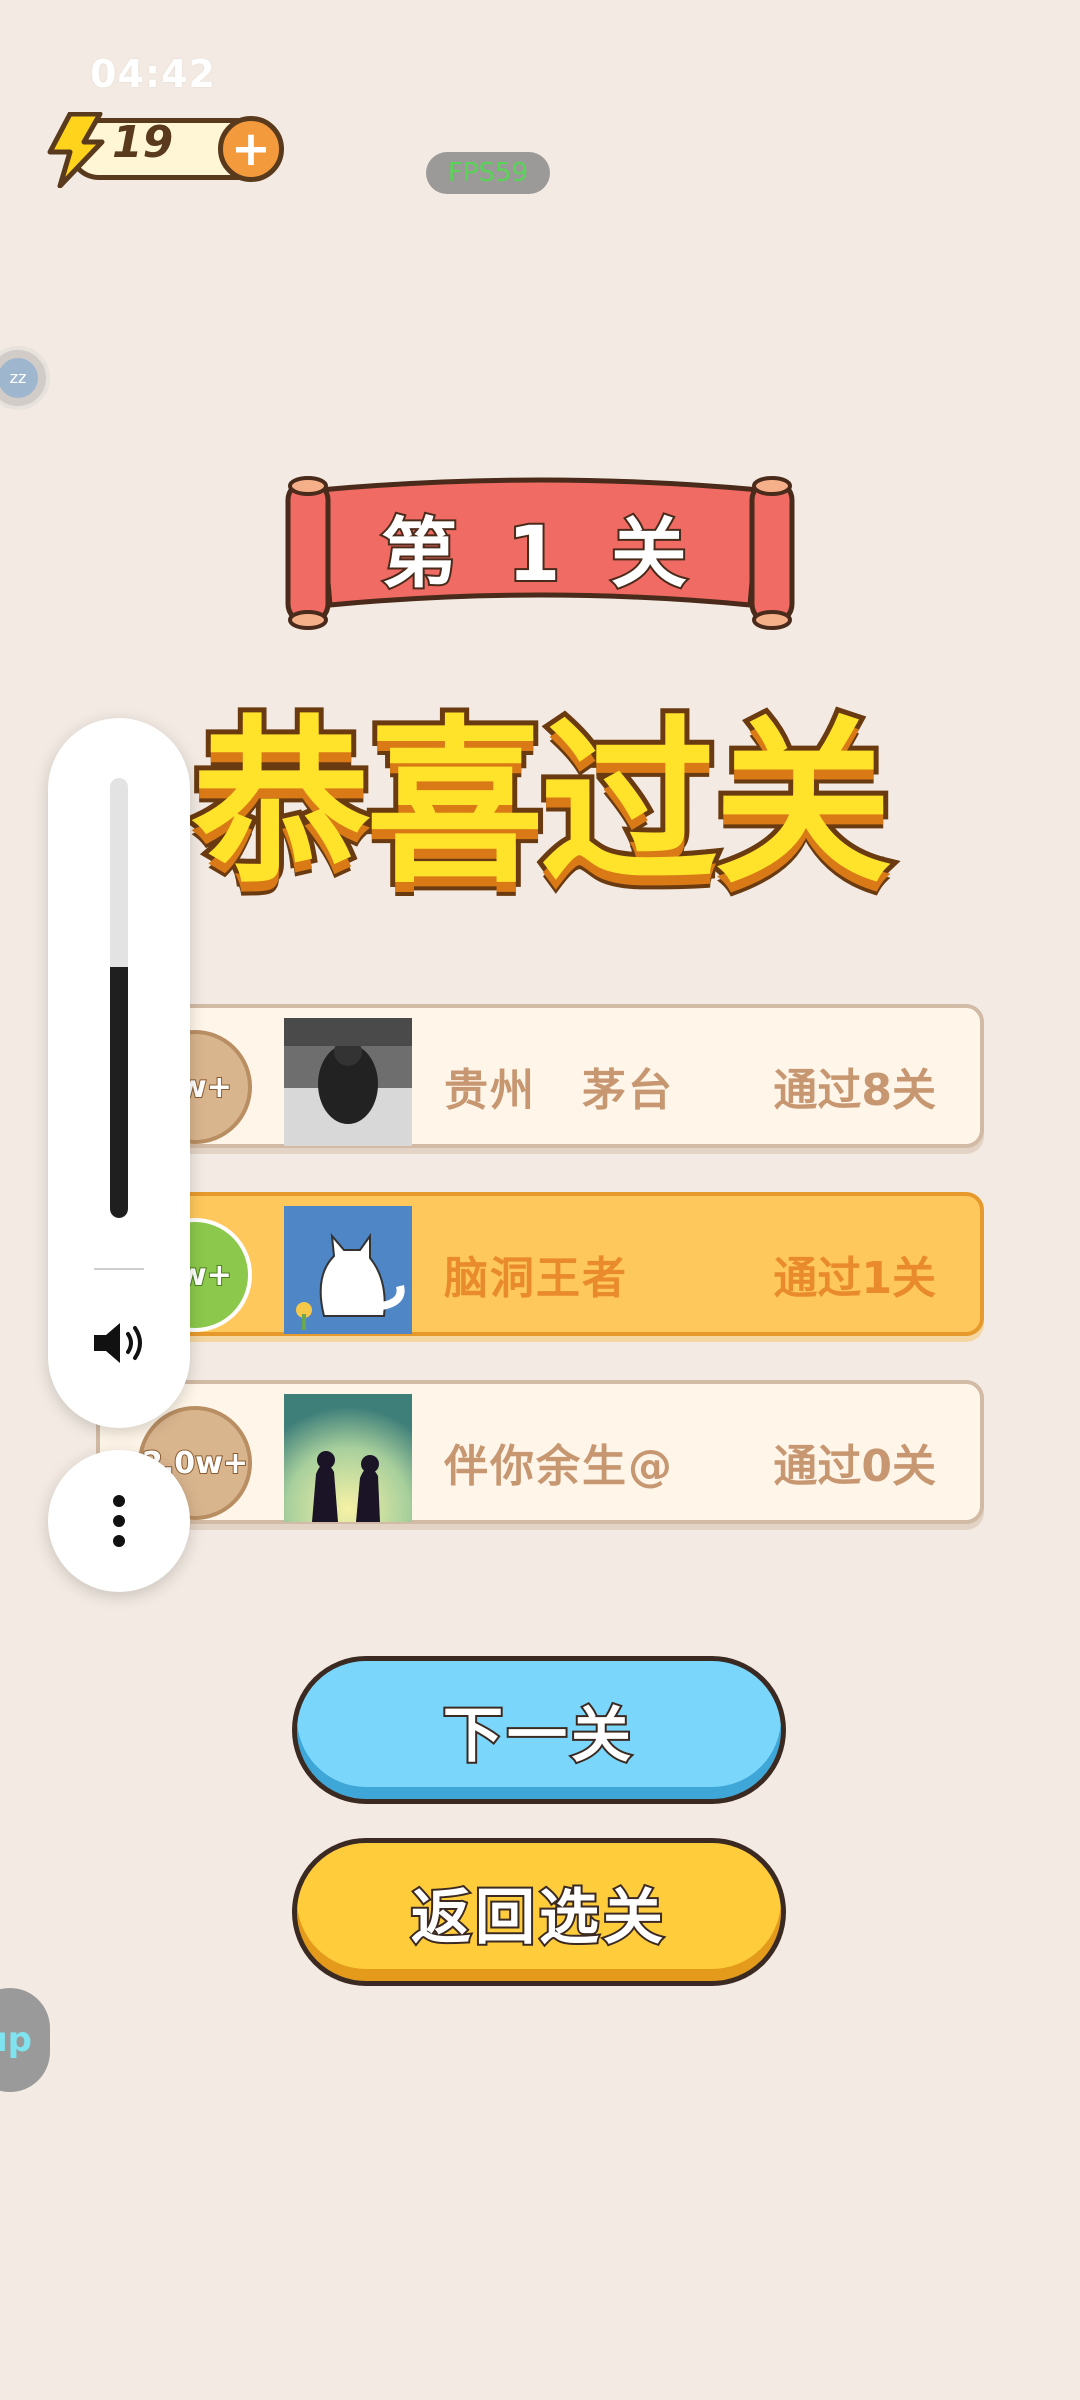 The height and width of the screenshot is (2400, 1080). I want to click on volume-divider, so click(119, 1269).